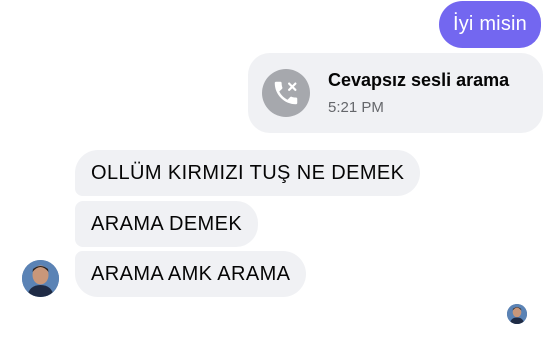 This screenshot has height=342, width=554. I want to click on missed-call-icon, so click(286, 93).